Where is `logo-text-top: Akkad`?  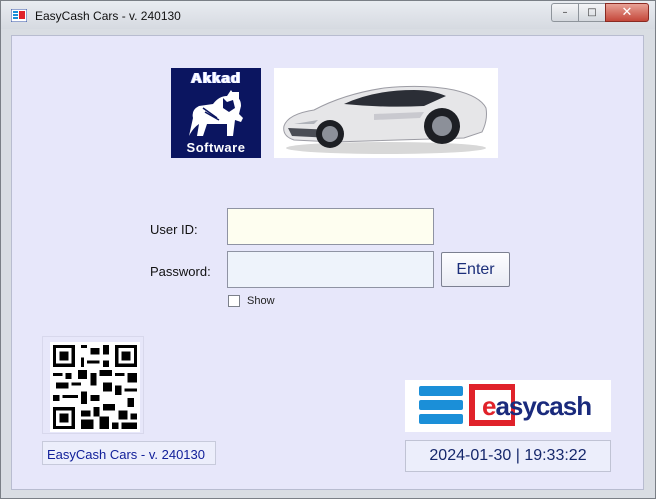 logo-text-top: Akkad is located at coordinates (216, 78).